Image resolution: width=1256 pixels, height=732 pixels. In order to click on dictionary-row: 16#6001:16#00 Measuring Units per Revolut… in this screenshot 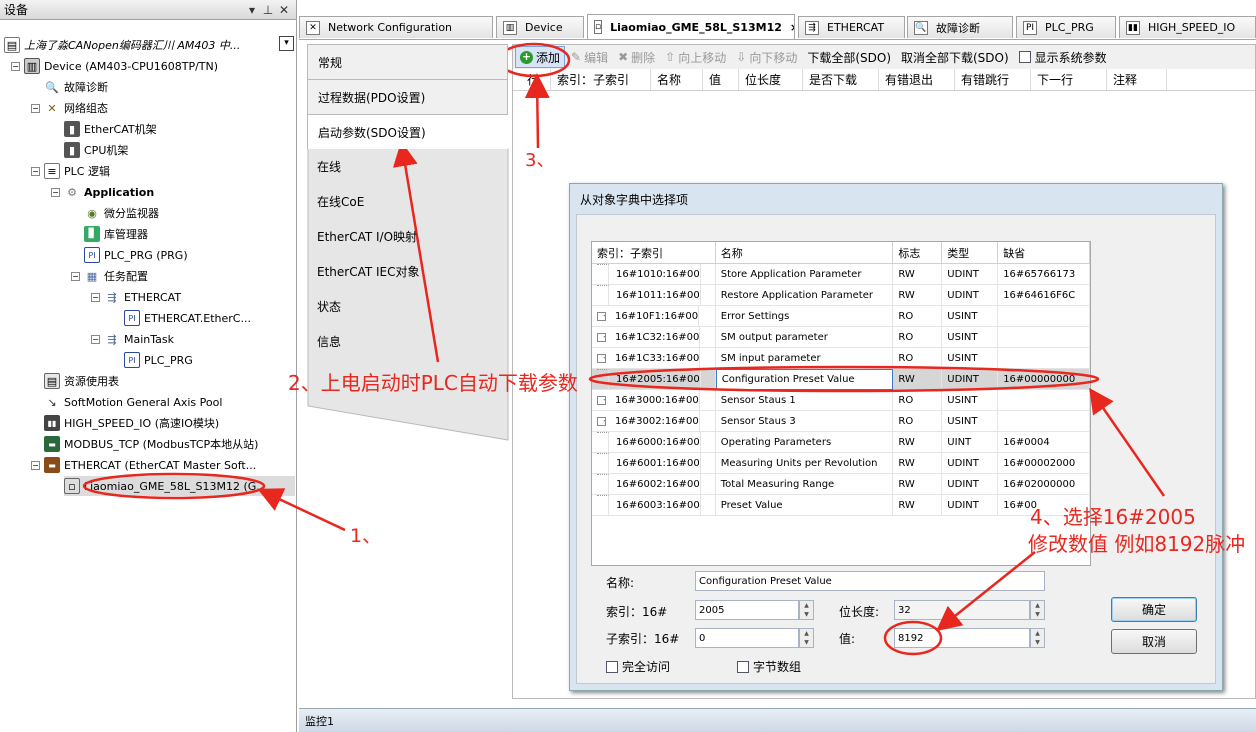, I will do `click(841, 463)`.